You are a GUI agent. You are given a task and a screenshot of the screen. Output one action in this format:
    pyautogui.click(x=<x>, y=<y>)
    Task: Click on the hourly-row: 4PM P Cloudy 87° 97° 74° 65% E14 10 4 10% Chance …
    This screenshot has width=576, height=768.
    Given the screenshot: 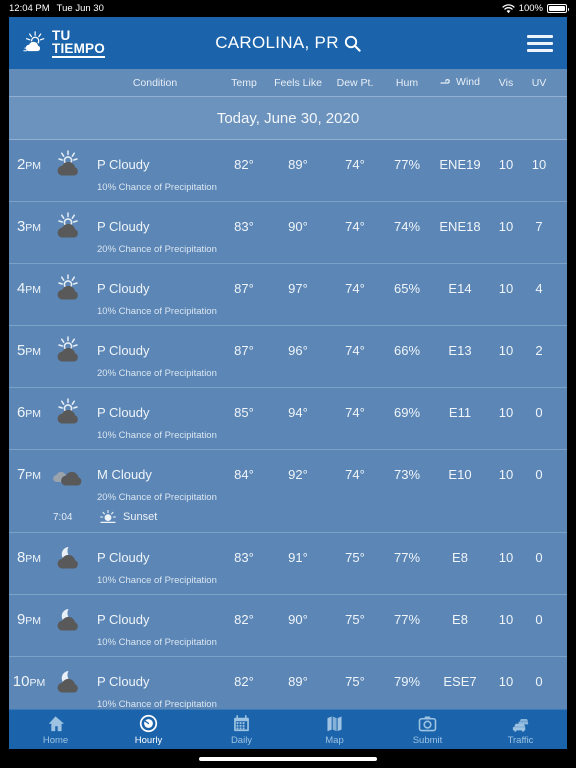 What is the action you would take?
    pyautogui.click(x=288, y=295)
    